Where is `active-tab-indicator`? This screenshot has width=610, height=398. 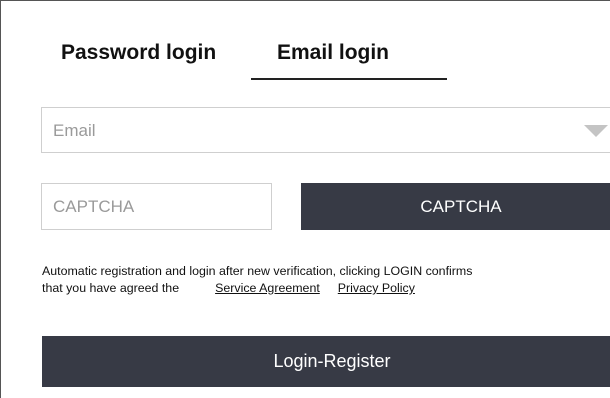
active-tab-indicator is located at coordinates (349, 79).